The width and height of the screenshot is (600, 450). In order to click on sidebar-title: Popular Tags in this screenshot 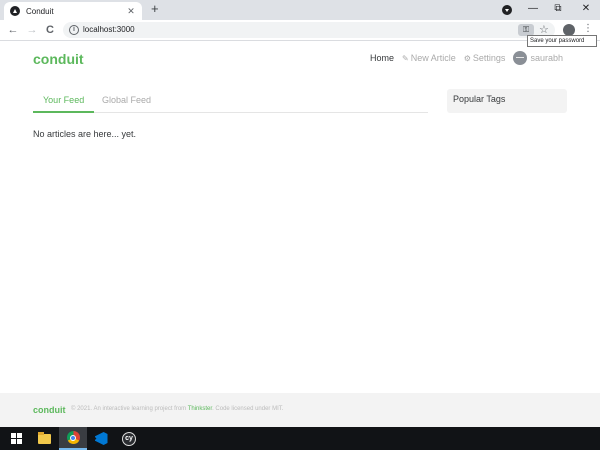, I will do `click(479, 99)`.